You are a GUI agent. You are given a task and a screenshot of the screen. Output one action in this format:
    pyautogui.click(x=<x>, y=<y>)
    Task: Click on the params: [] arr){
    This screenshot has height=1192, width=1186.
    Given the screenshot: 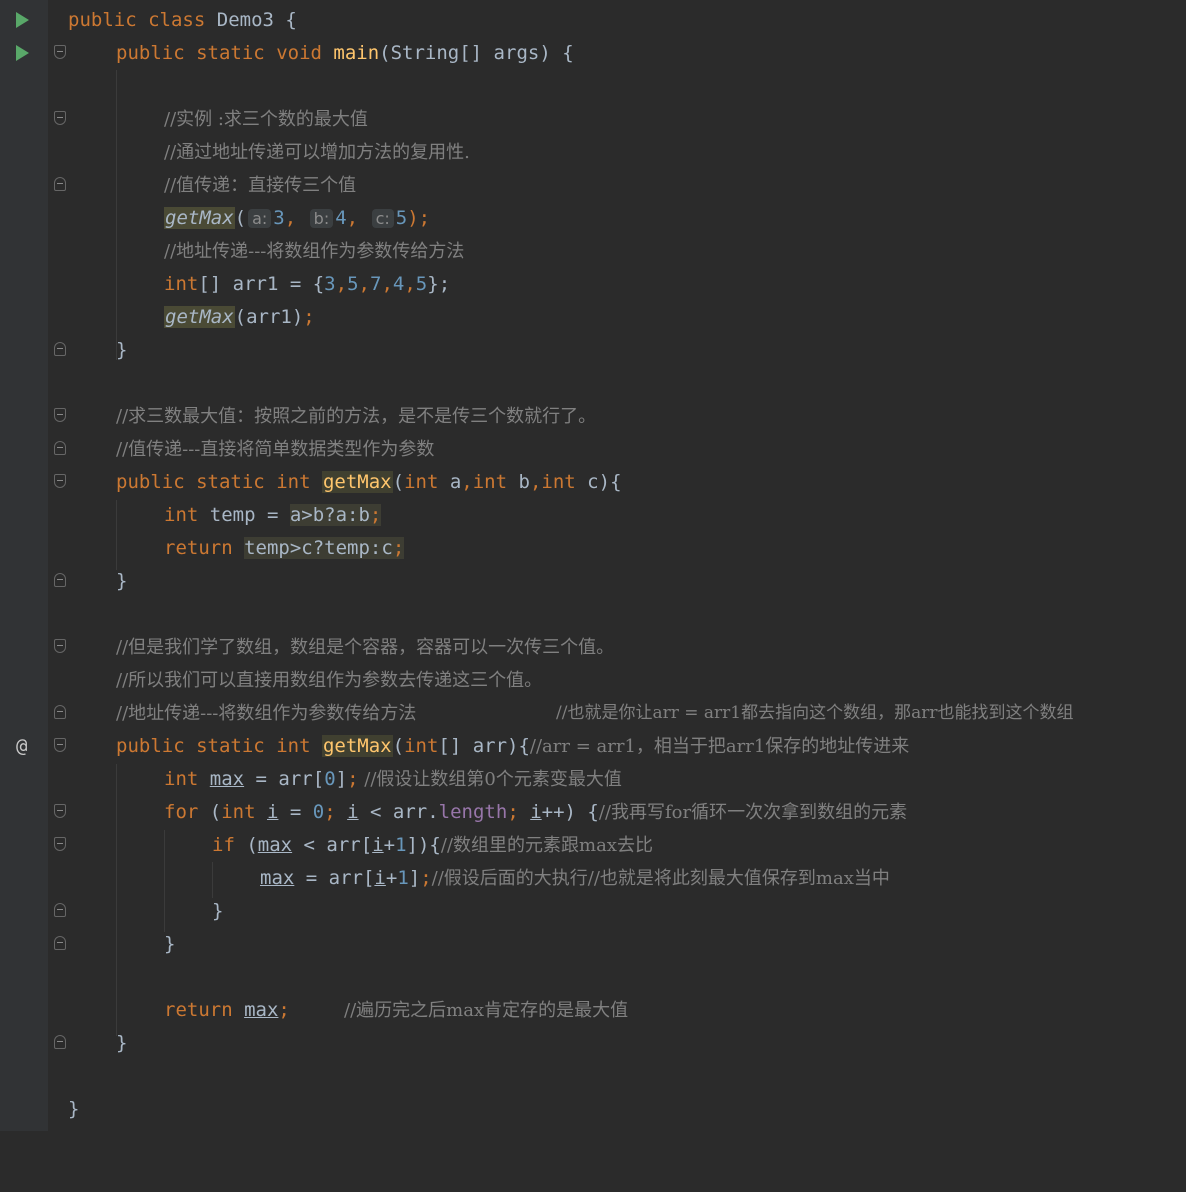 What is the action you would take?
    pyautogui.click(x=484, y=746)
    